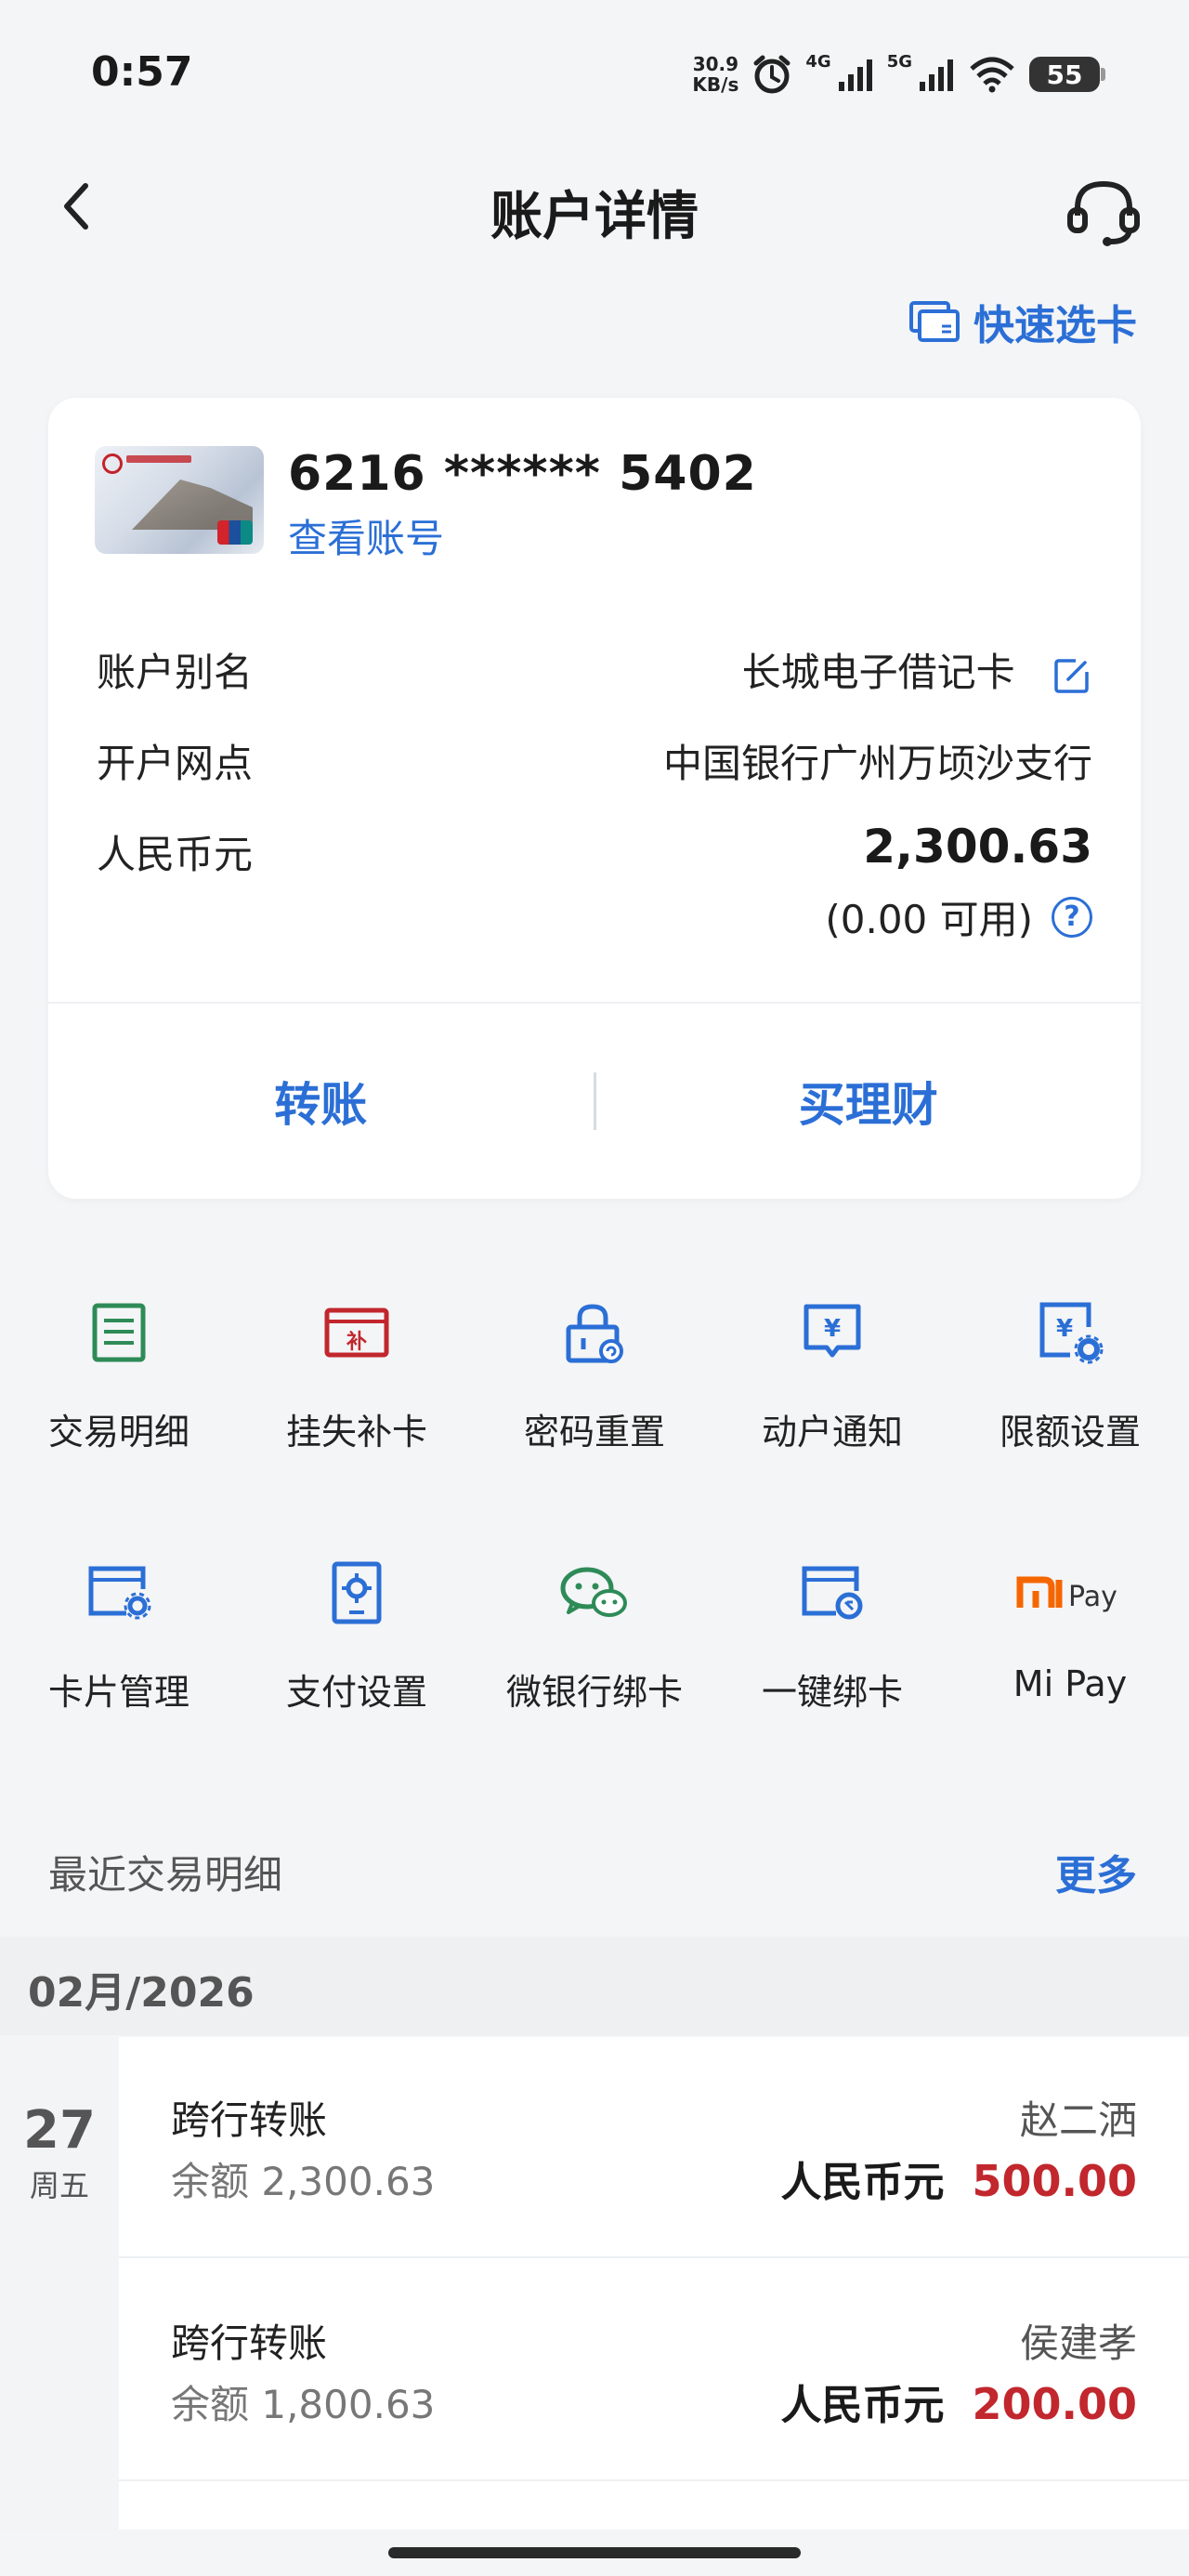 Image resolution: width=1189 pixels, height=2576 pixels. I want to click on notify-yuan-icon: ¥, so click(832, 1332).